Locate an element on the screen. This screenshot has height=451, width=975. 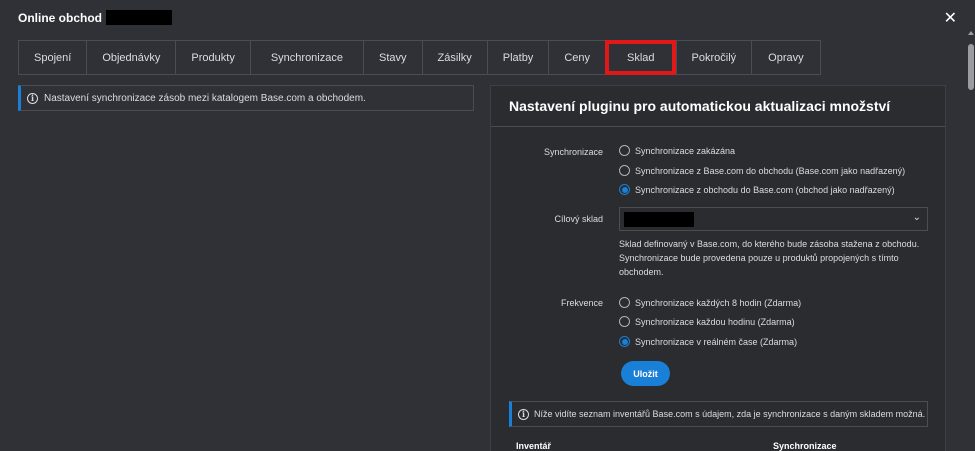
sync-option-disabled: Synchronizace zakázána is located at coordinates (677, 150).